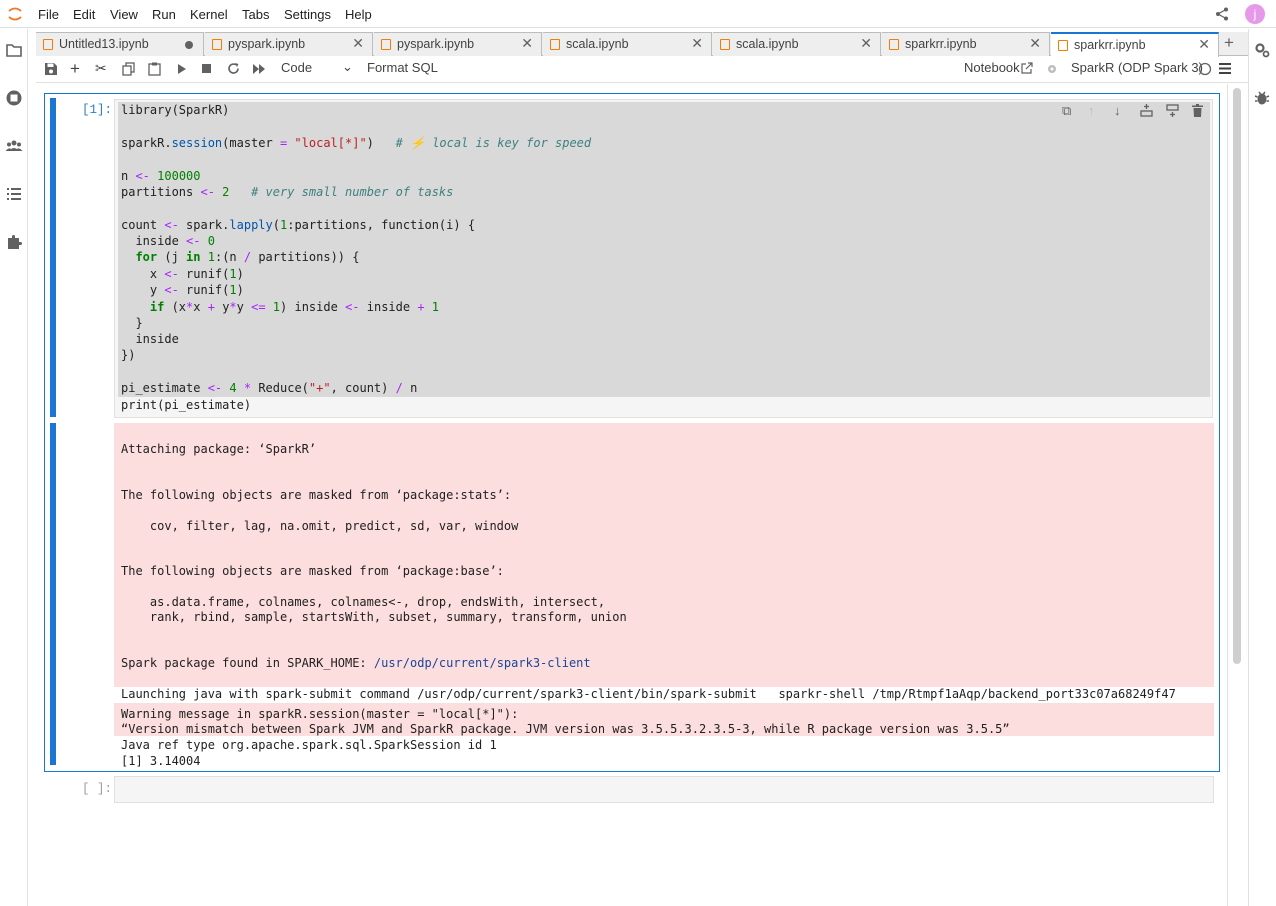 This screenshot has height=906, width=1276. What do you see at coordinates (154, 69) in the screenshot?
I see `paste-icon` at bounding box center [154, 69].